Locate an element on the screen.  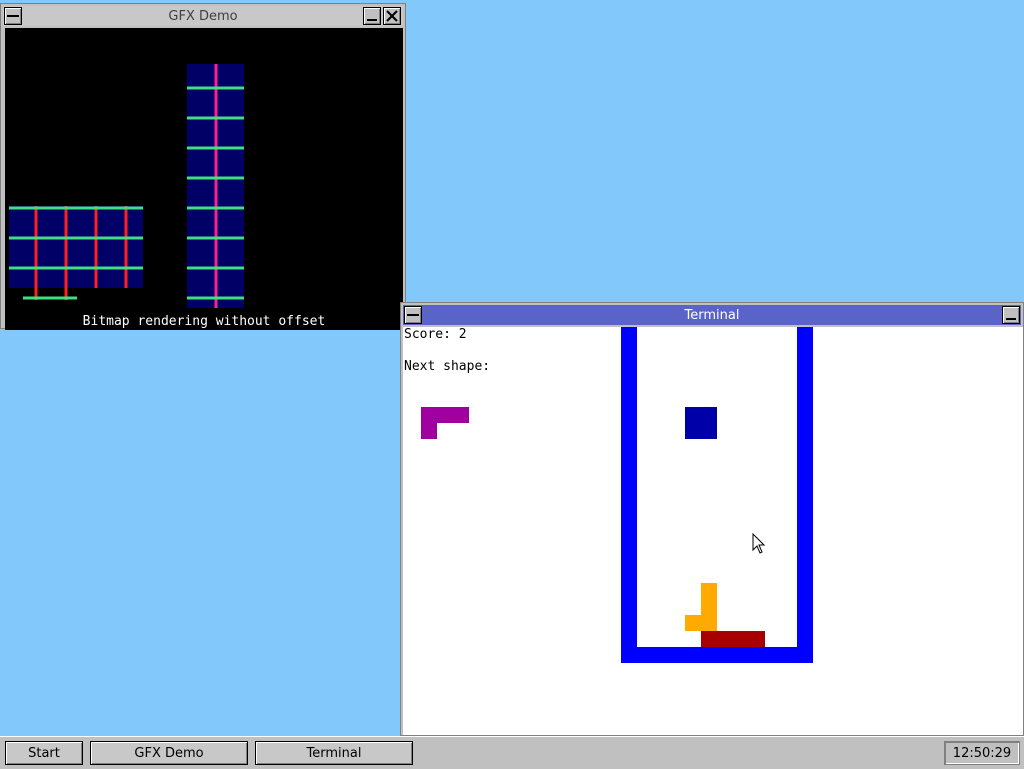
terminal-title: Terminal is located at coordinates (712, 315).